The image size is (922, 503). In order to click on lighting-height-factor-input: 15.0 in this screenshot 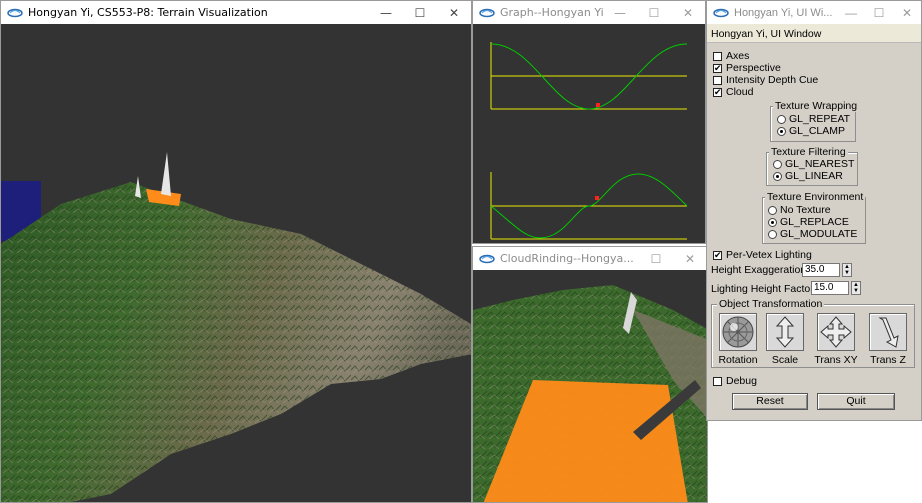, I will do `click(830, 288)`.